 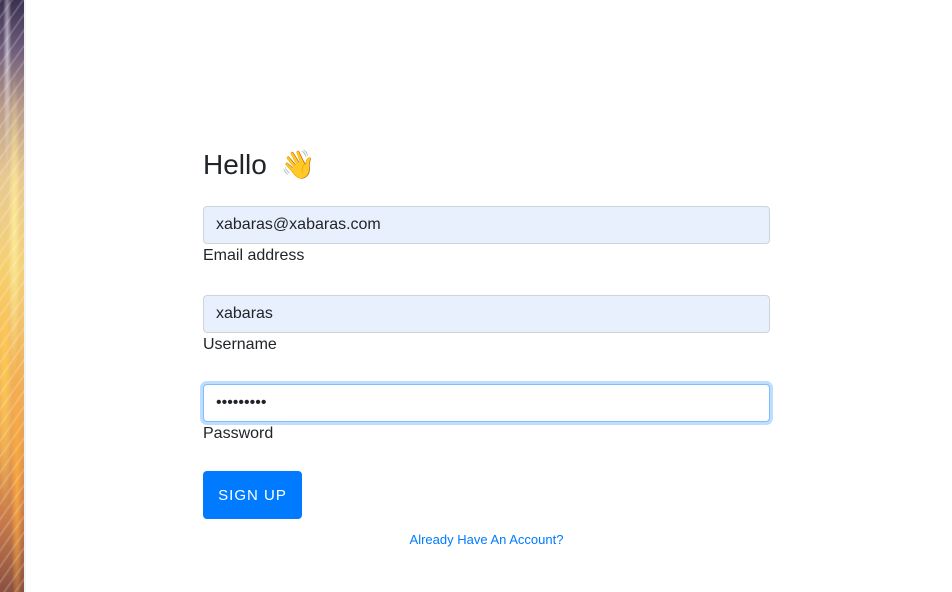 I want to click on waving-hand-icon: 👋, so click(x=298, y=164).